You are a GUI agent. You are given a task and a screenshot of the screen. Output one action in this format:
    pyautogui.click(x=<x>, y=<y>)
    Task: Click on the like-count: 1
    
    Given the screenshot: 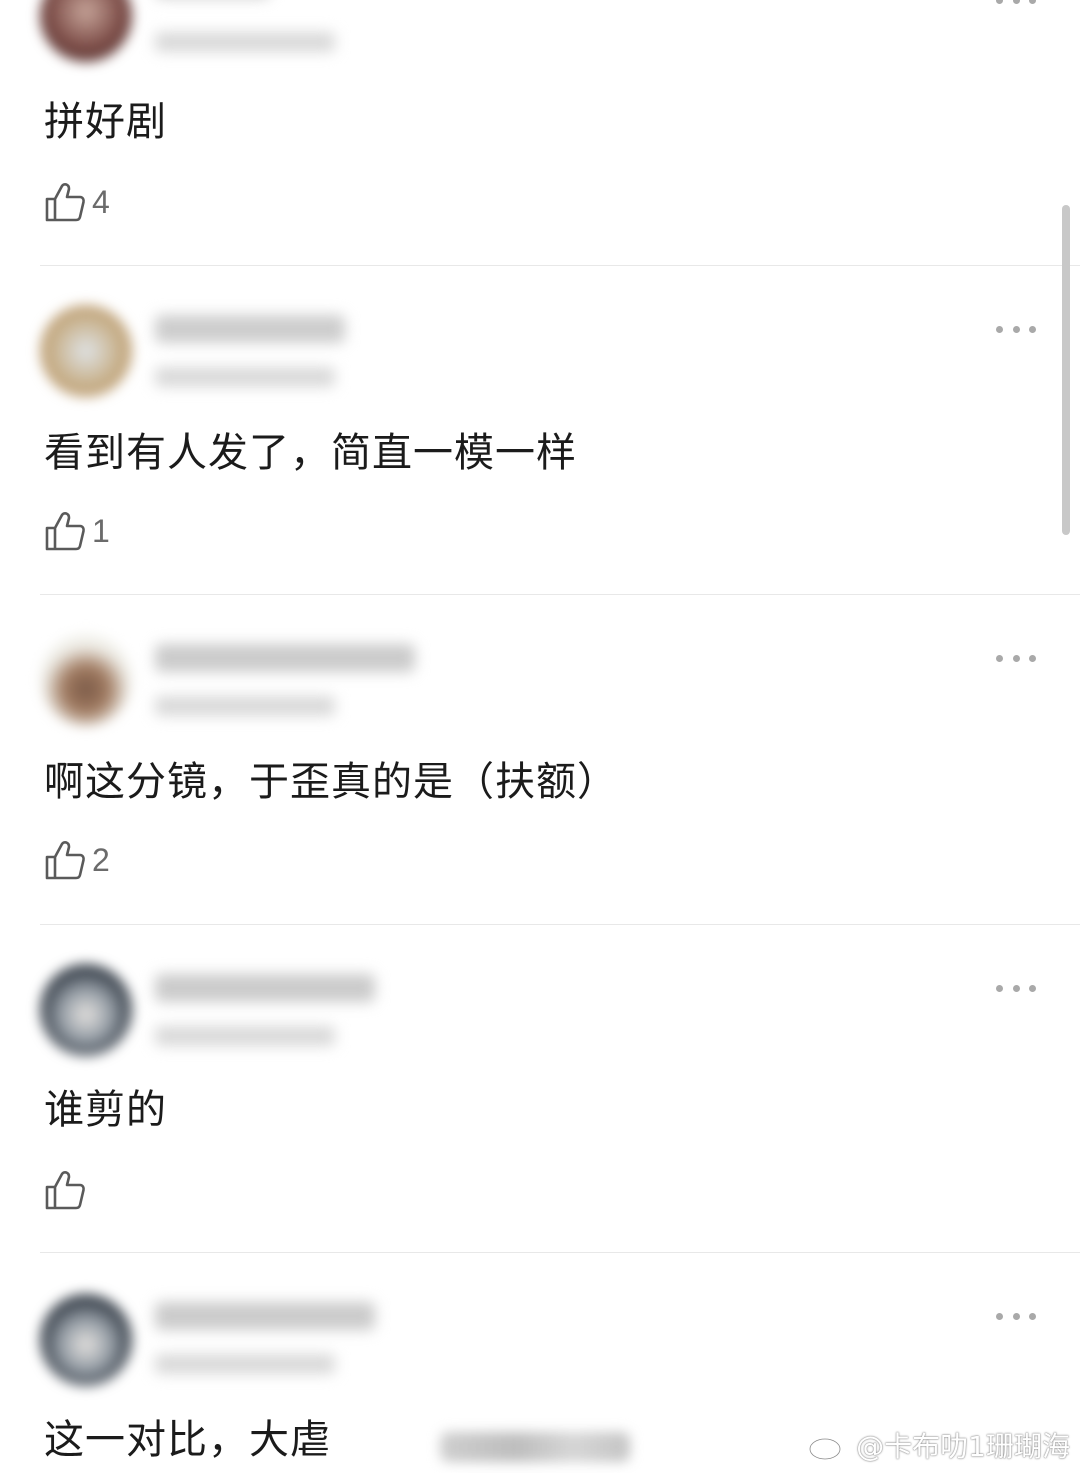 What is the action you would take?
    pyautogui.click(x=101, y=531)
    